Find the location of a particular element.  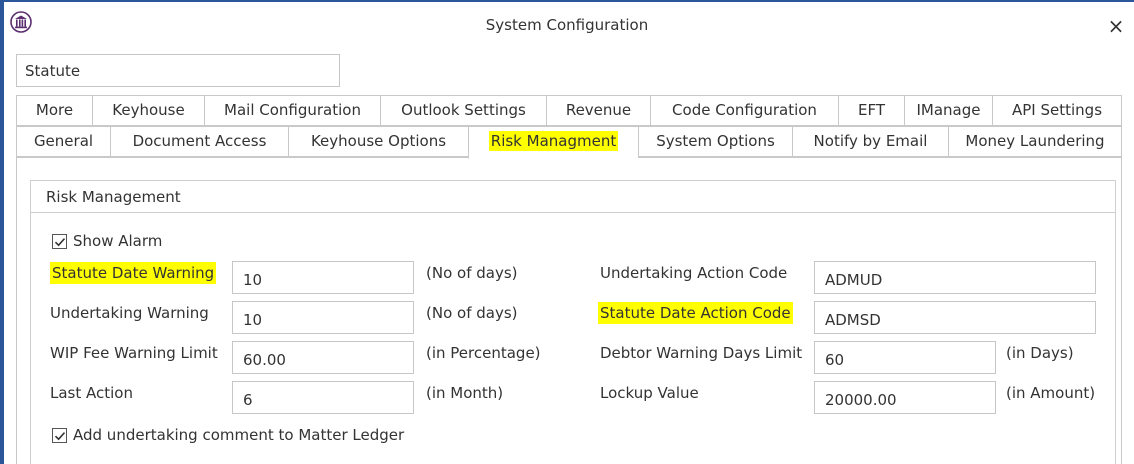

tab-eft: EFT is located at coordinates (871, 110).